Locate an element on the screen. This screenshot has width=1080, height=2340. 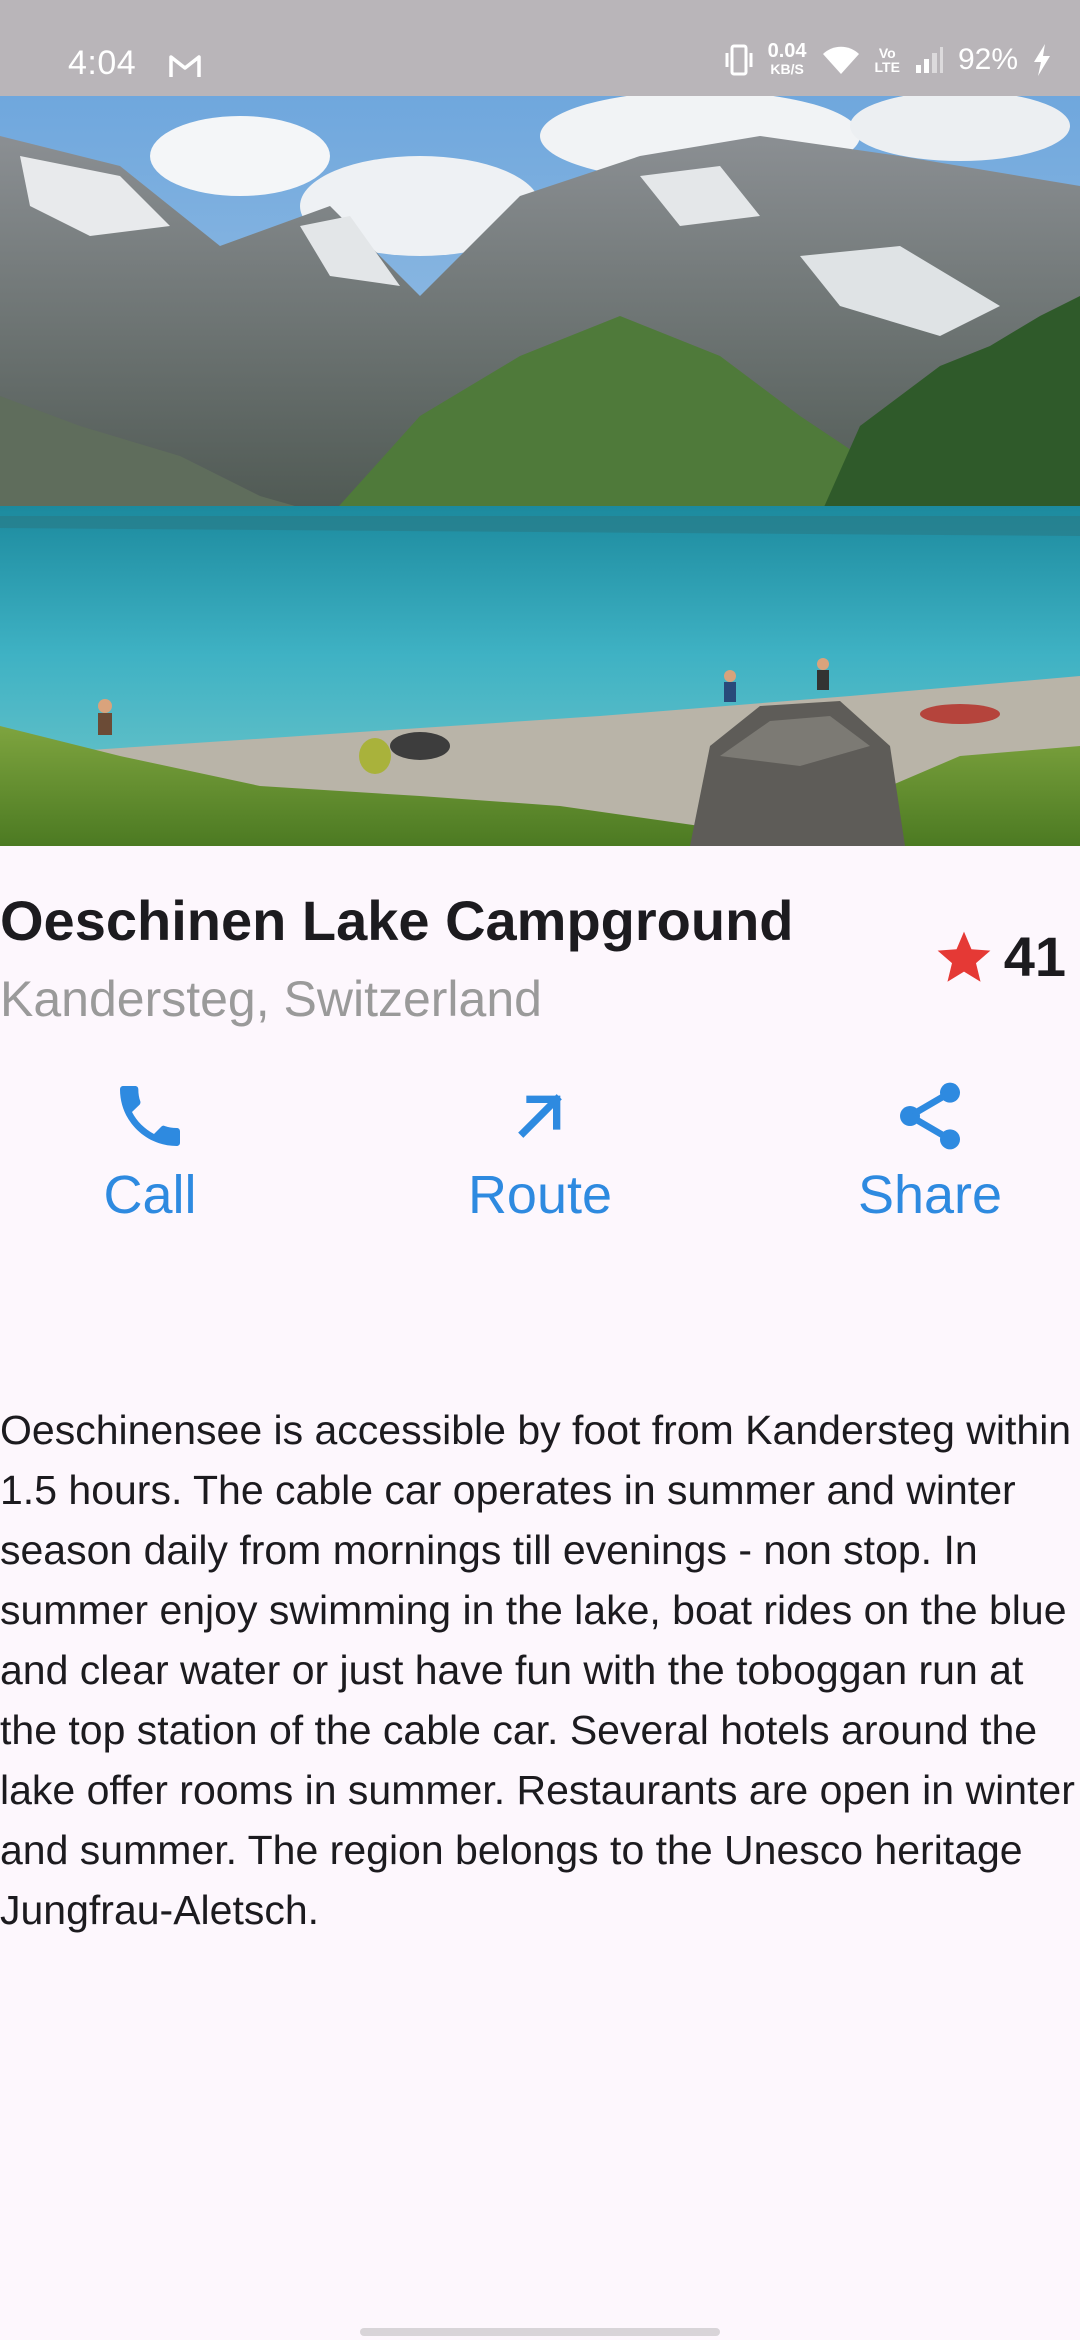
phone-icon is located at coordinates (150, 1116).